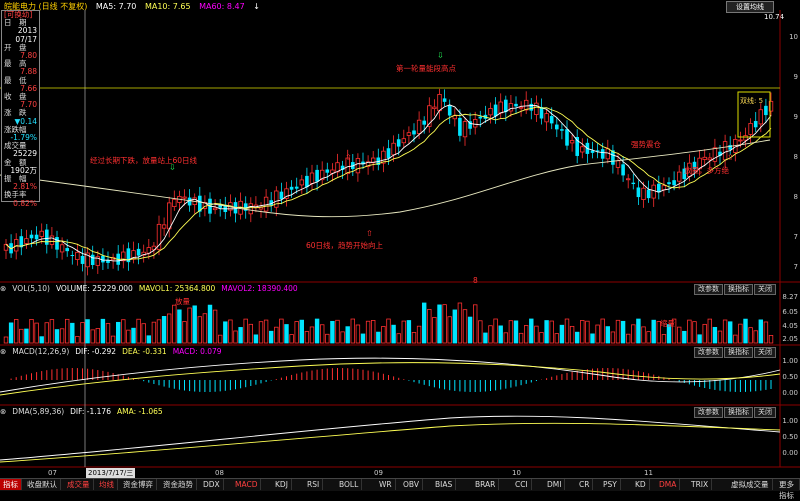  Describe the element at coordinates (795, 77) in the screenshot. I see `price-tick: 9` at that location.